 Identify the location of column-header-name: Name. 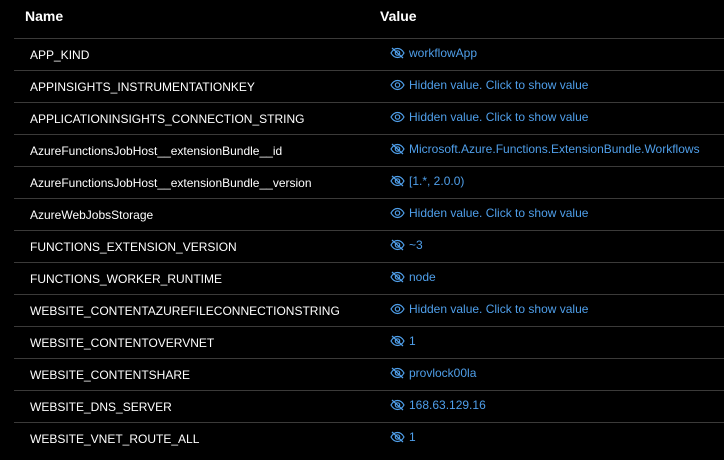
(44, 16).